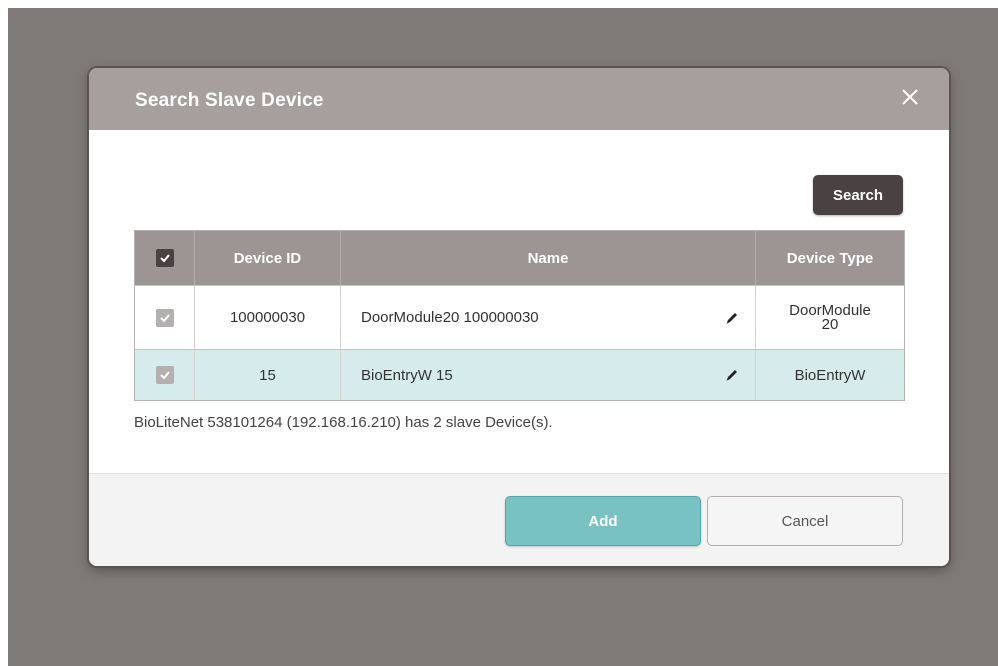 Image resolution: width=998 pixels, height=666 pixels. What do you see at coordinates (268, 375) in the screenshot?
I see `device-id-cell: 15` at bounding box center [268, 375].